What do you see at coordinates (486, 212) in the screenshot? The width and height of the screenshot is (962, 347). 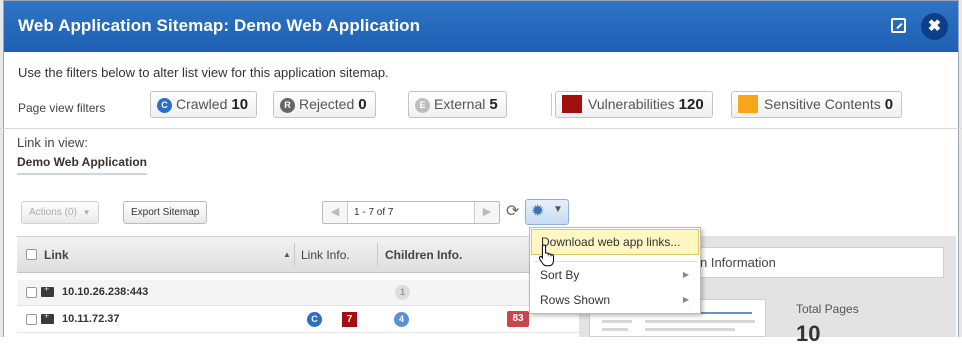 I see `next-page-icon: ▶` at bounding box center [486, 212].